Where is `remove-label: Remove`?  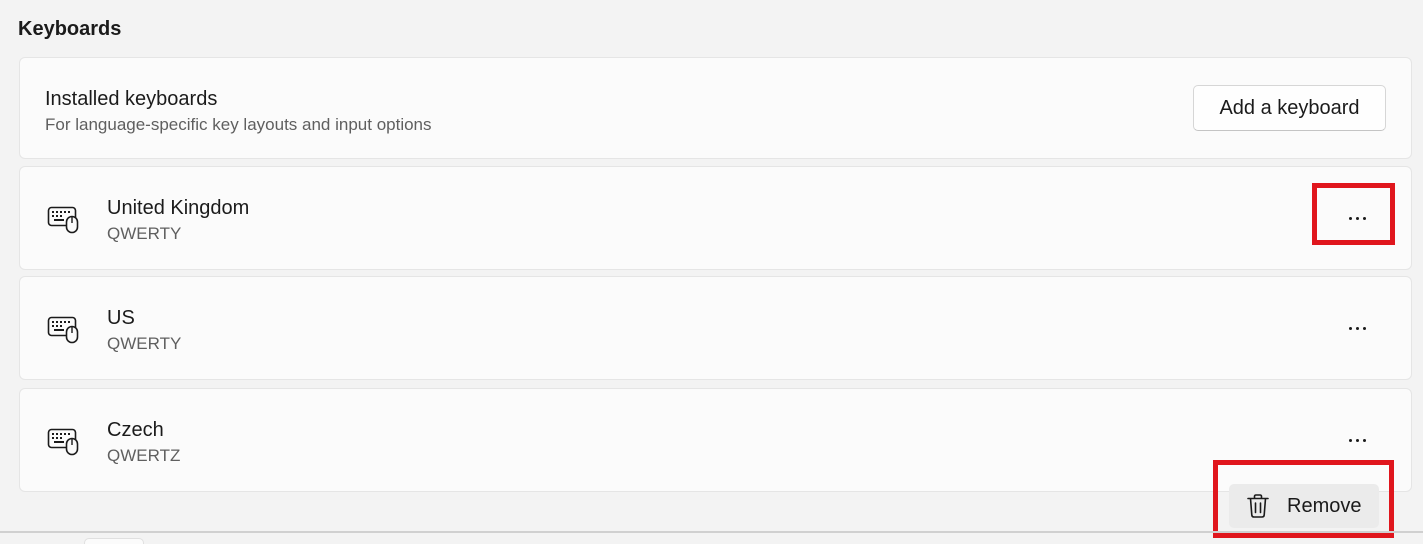
remove-label: Remove is located at coordinates (1324, 505).